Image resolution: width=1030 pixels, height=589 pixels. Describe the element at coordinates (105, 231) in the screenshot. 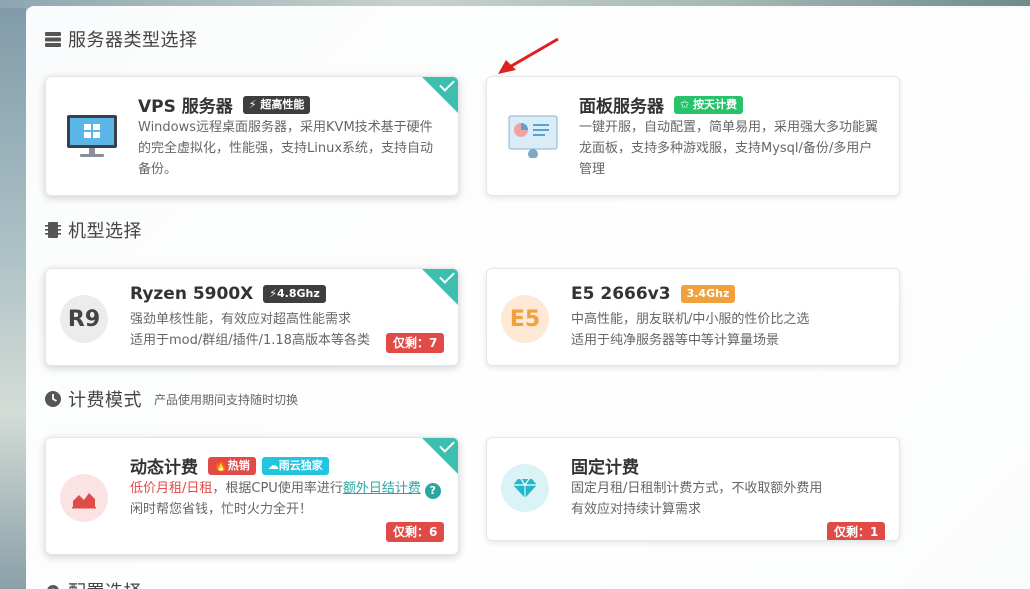

I see `section-label: 机型选择` at that location.